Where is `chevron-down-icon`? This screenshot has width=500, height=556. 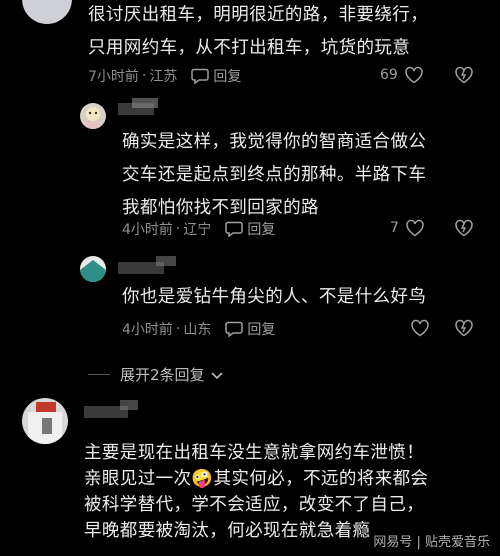
chevron-down-icon is located at coordinates (216, 375).